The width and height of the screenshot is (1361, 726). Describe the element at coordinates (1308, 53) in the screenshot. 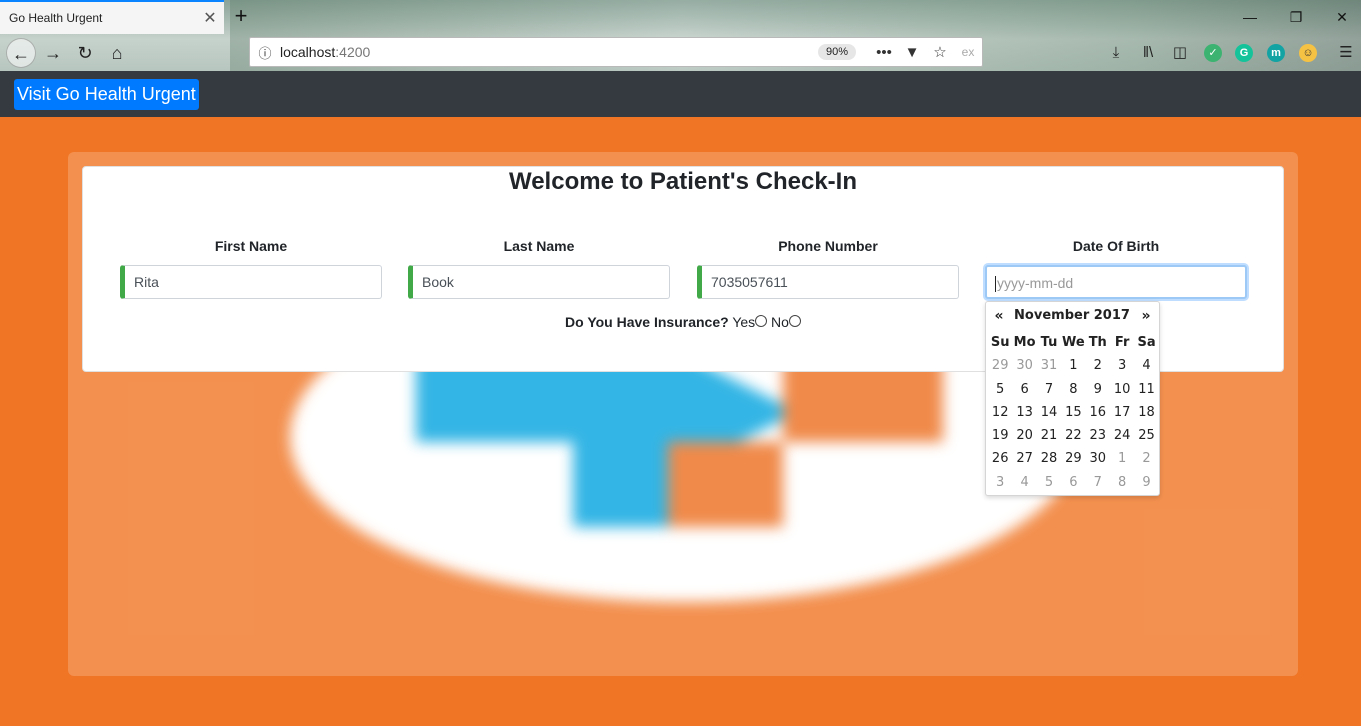

I see `emoji-extension-icon: ☺` at that location.